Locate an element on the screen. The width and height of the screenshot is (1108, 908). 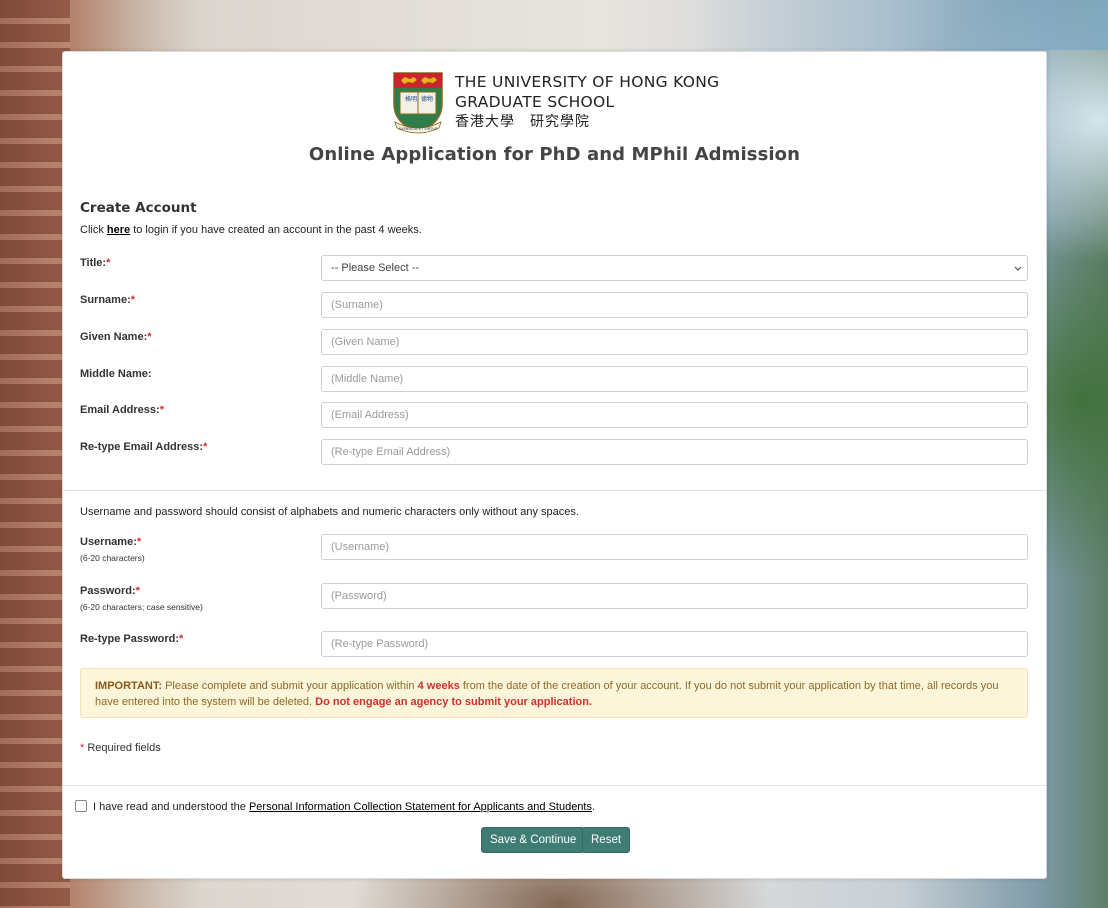
given-name-label: Given Name:* is located at coordinates (116, 337).